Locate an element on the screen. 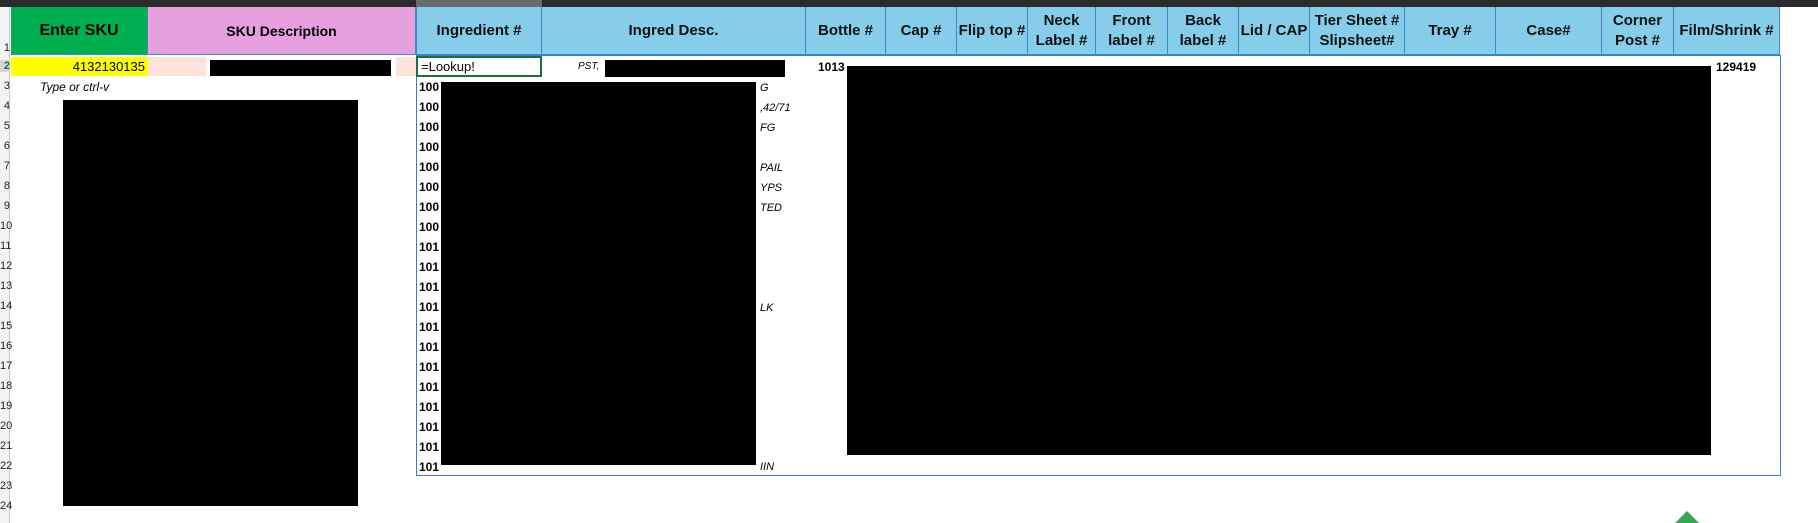  header-sku-description: SKU Description is located at coordinates (282, 31).